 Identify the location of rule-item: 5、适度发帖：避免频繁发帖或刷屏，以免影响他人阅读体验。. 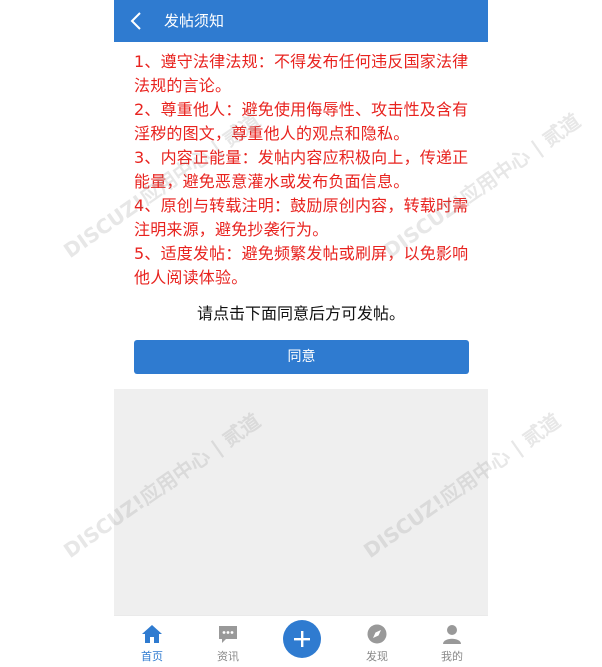
(301, 265).